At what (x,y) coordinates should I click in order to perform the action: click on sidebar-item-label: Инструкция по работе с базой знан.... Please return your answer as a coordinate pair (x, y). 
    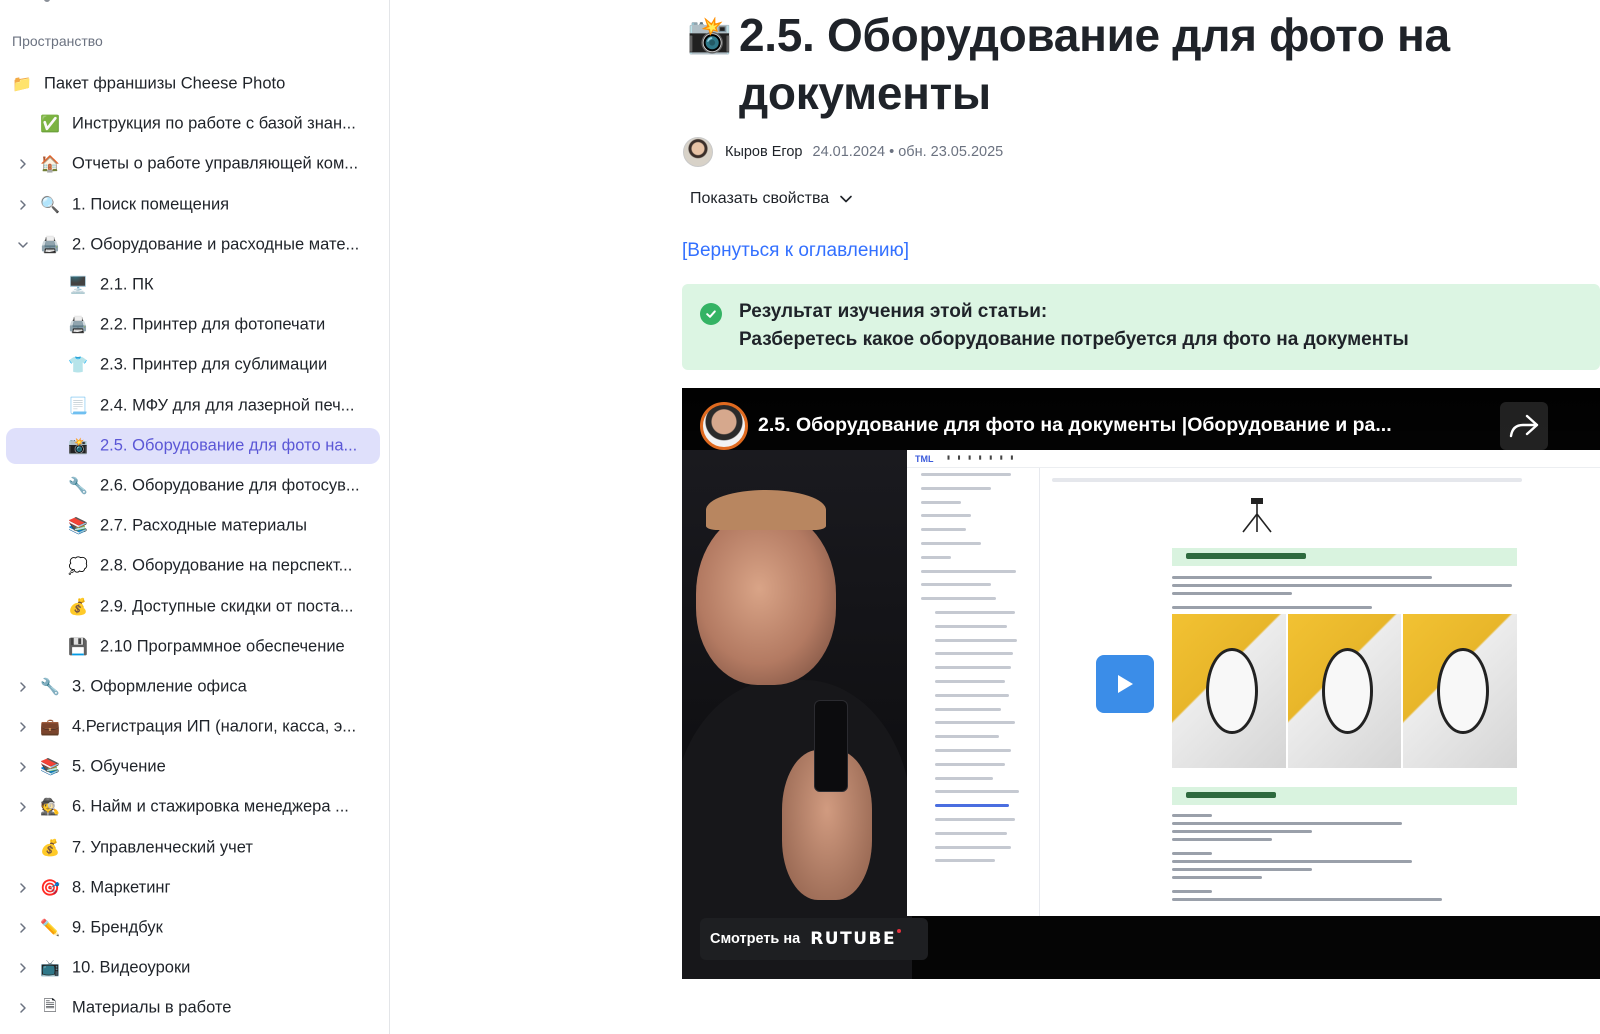
    Looking at the image, I should click on (214, 123).